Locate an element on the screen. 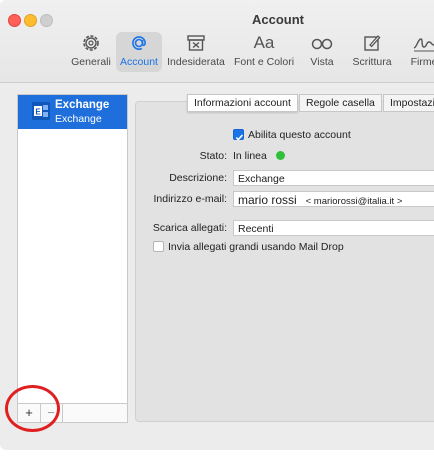 This screenshot has height=469, width=434. toolbar-firme: Firme is located at coordinates (419, 52).